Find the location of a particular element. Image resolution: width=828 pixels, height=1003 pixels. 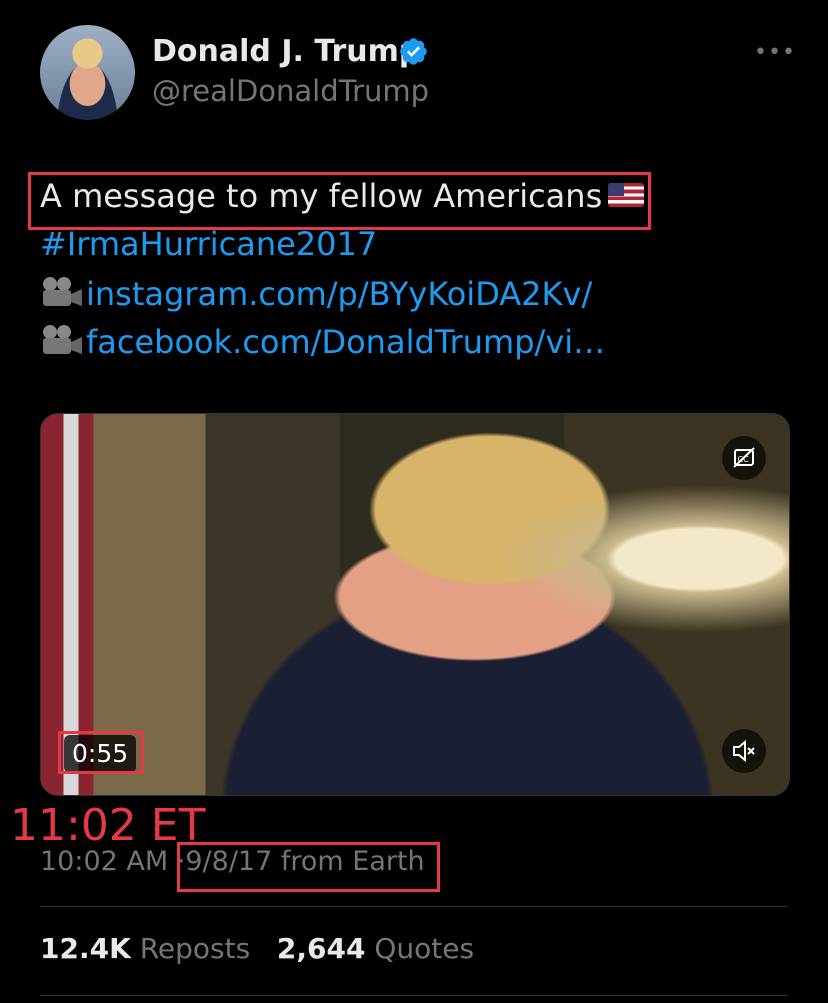

avatar is located at coordinates (87, 72).